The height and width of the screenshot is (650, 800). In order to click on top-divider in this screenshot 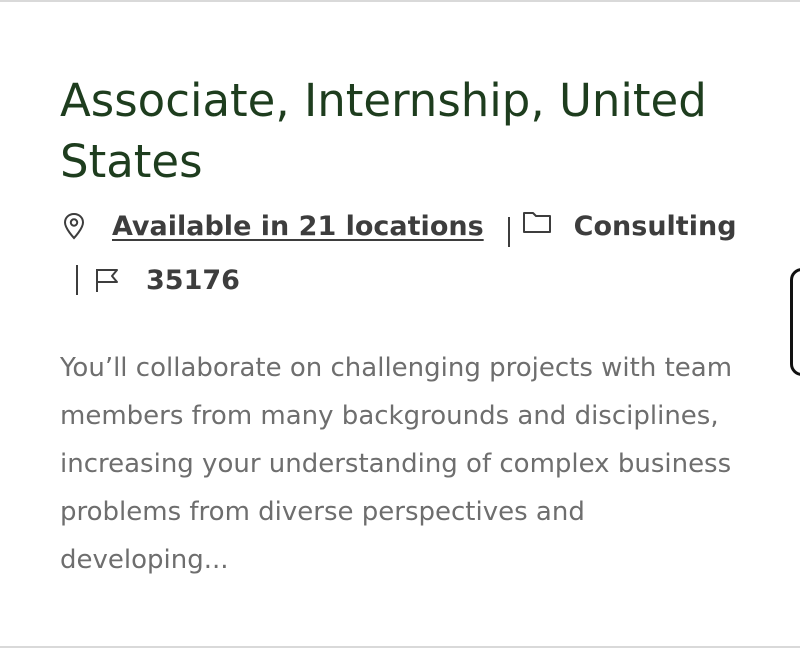, I will do `click(400, 1)`.